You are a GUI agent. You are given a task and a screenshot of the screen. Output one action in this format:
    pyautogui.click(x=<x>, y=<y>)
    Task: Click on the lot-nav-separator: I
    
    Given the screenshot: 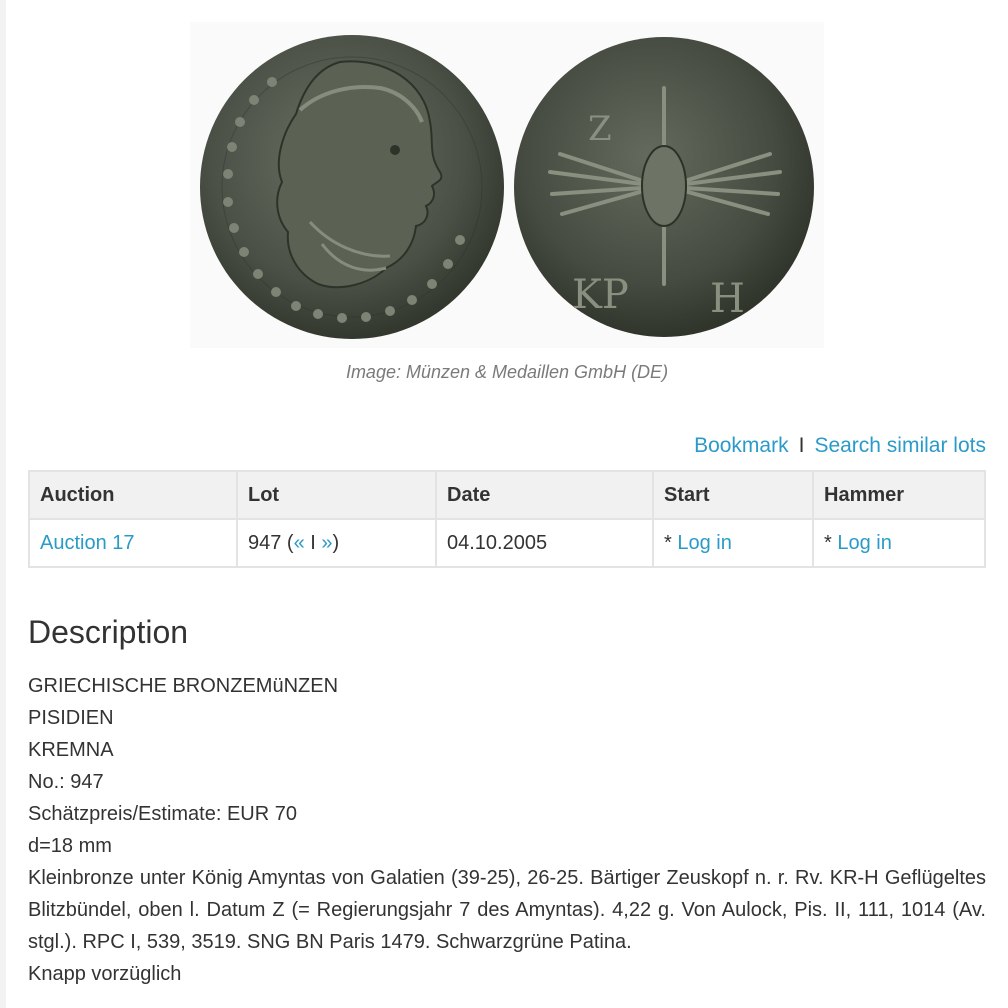 What is the action you would take?
    pyautogui.click(x=313, y=542)
    